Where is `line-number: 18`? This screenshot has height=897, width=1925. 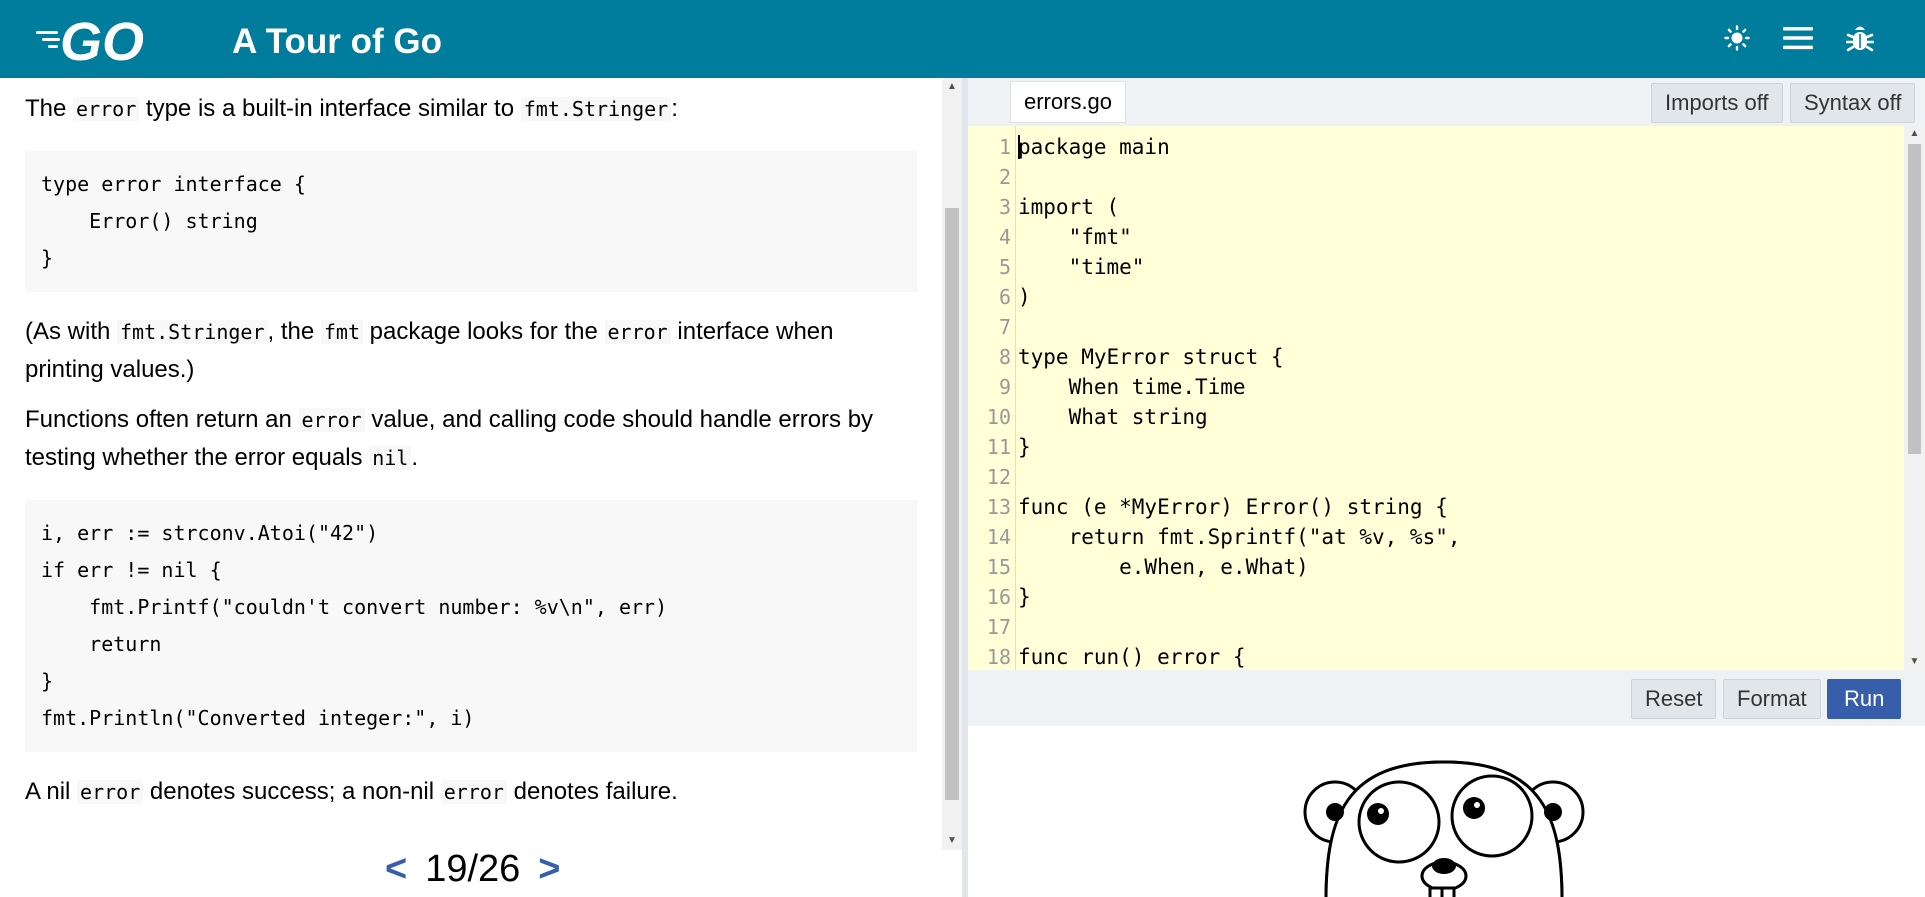
line-number: 18 is located at coordinates (998, 657).